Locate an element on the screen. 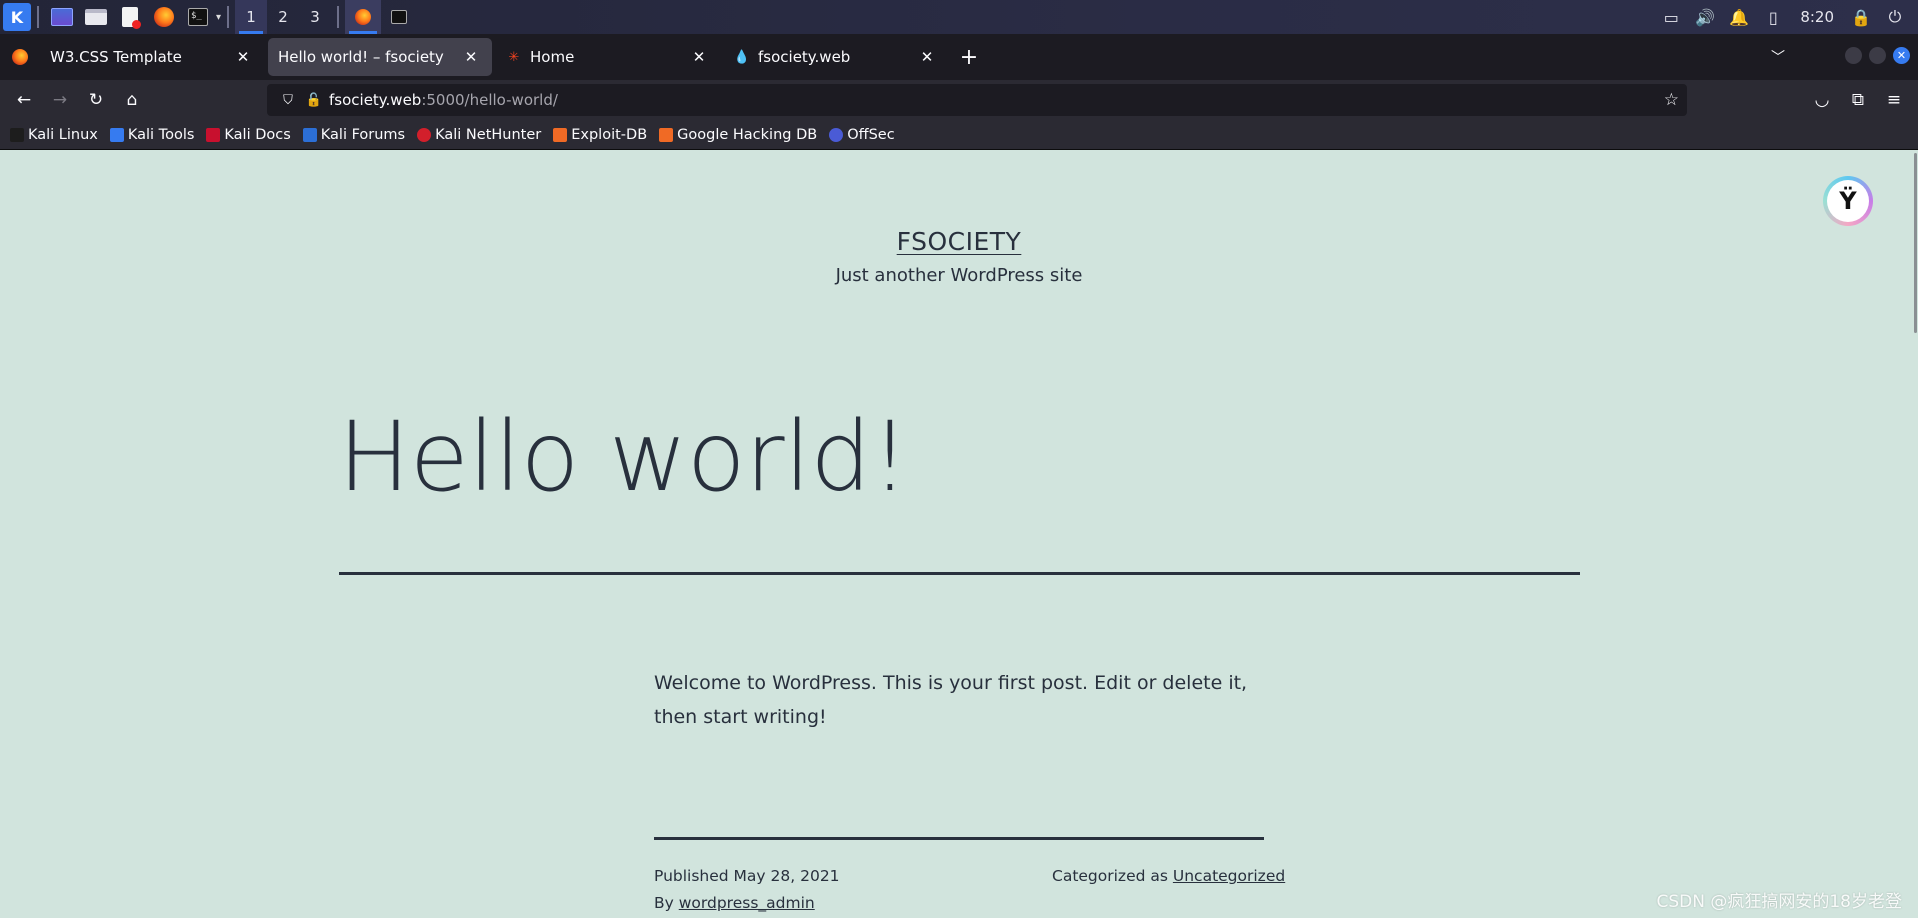  meta-divider is located at coordinates (959, 838).